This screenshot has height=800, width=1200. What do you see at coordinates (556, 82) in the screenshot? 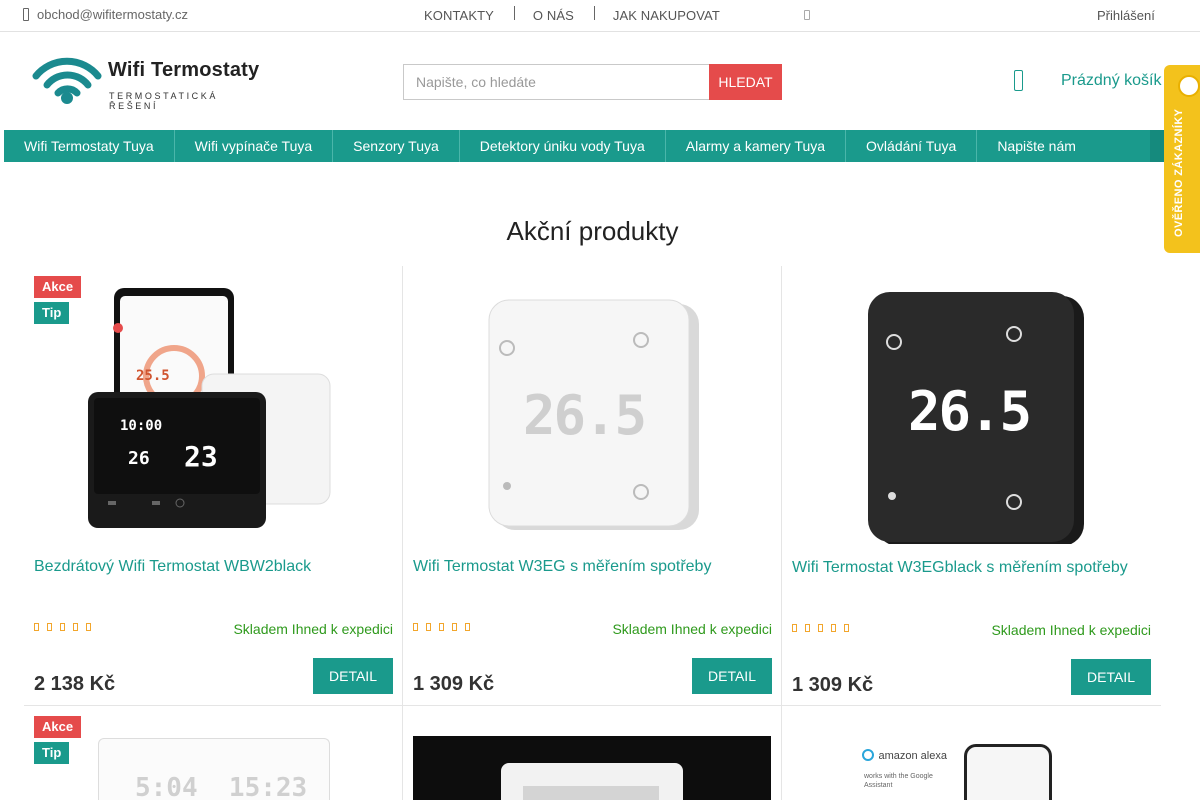
I see `search-input` at bounding box center [556, 82].